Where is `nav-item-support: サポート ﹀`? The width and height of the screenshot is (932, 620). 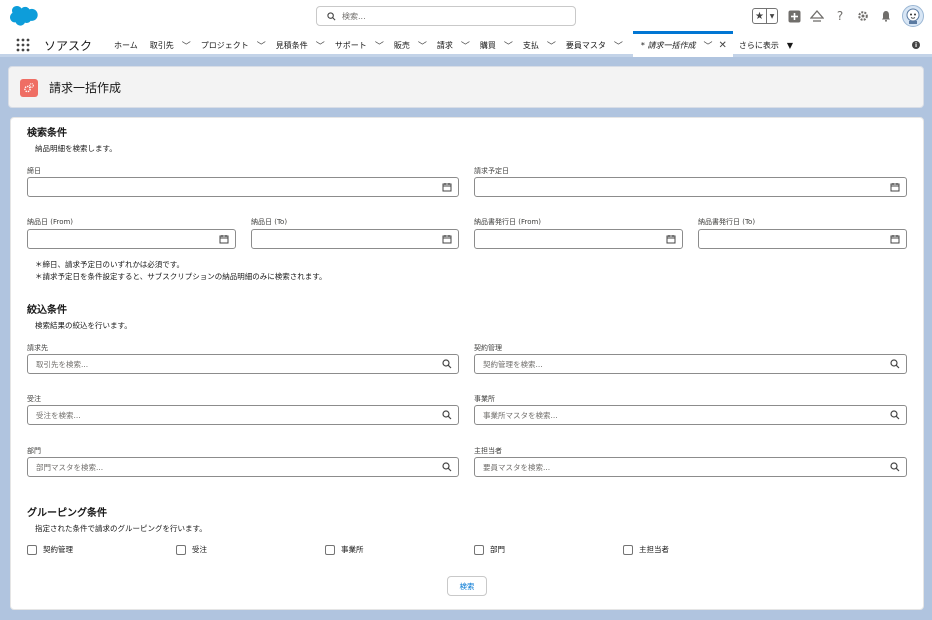
nav-item-support: サポート ﹀ is located at coordinates (364, 45).